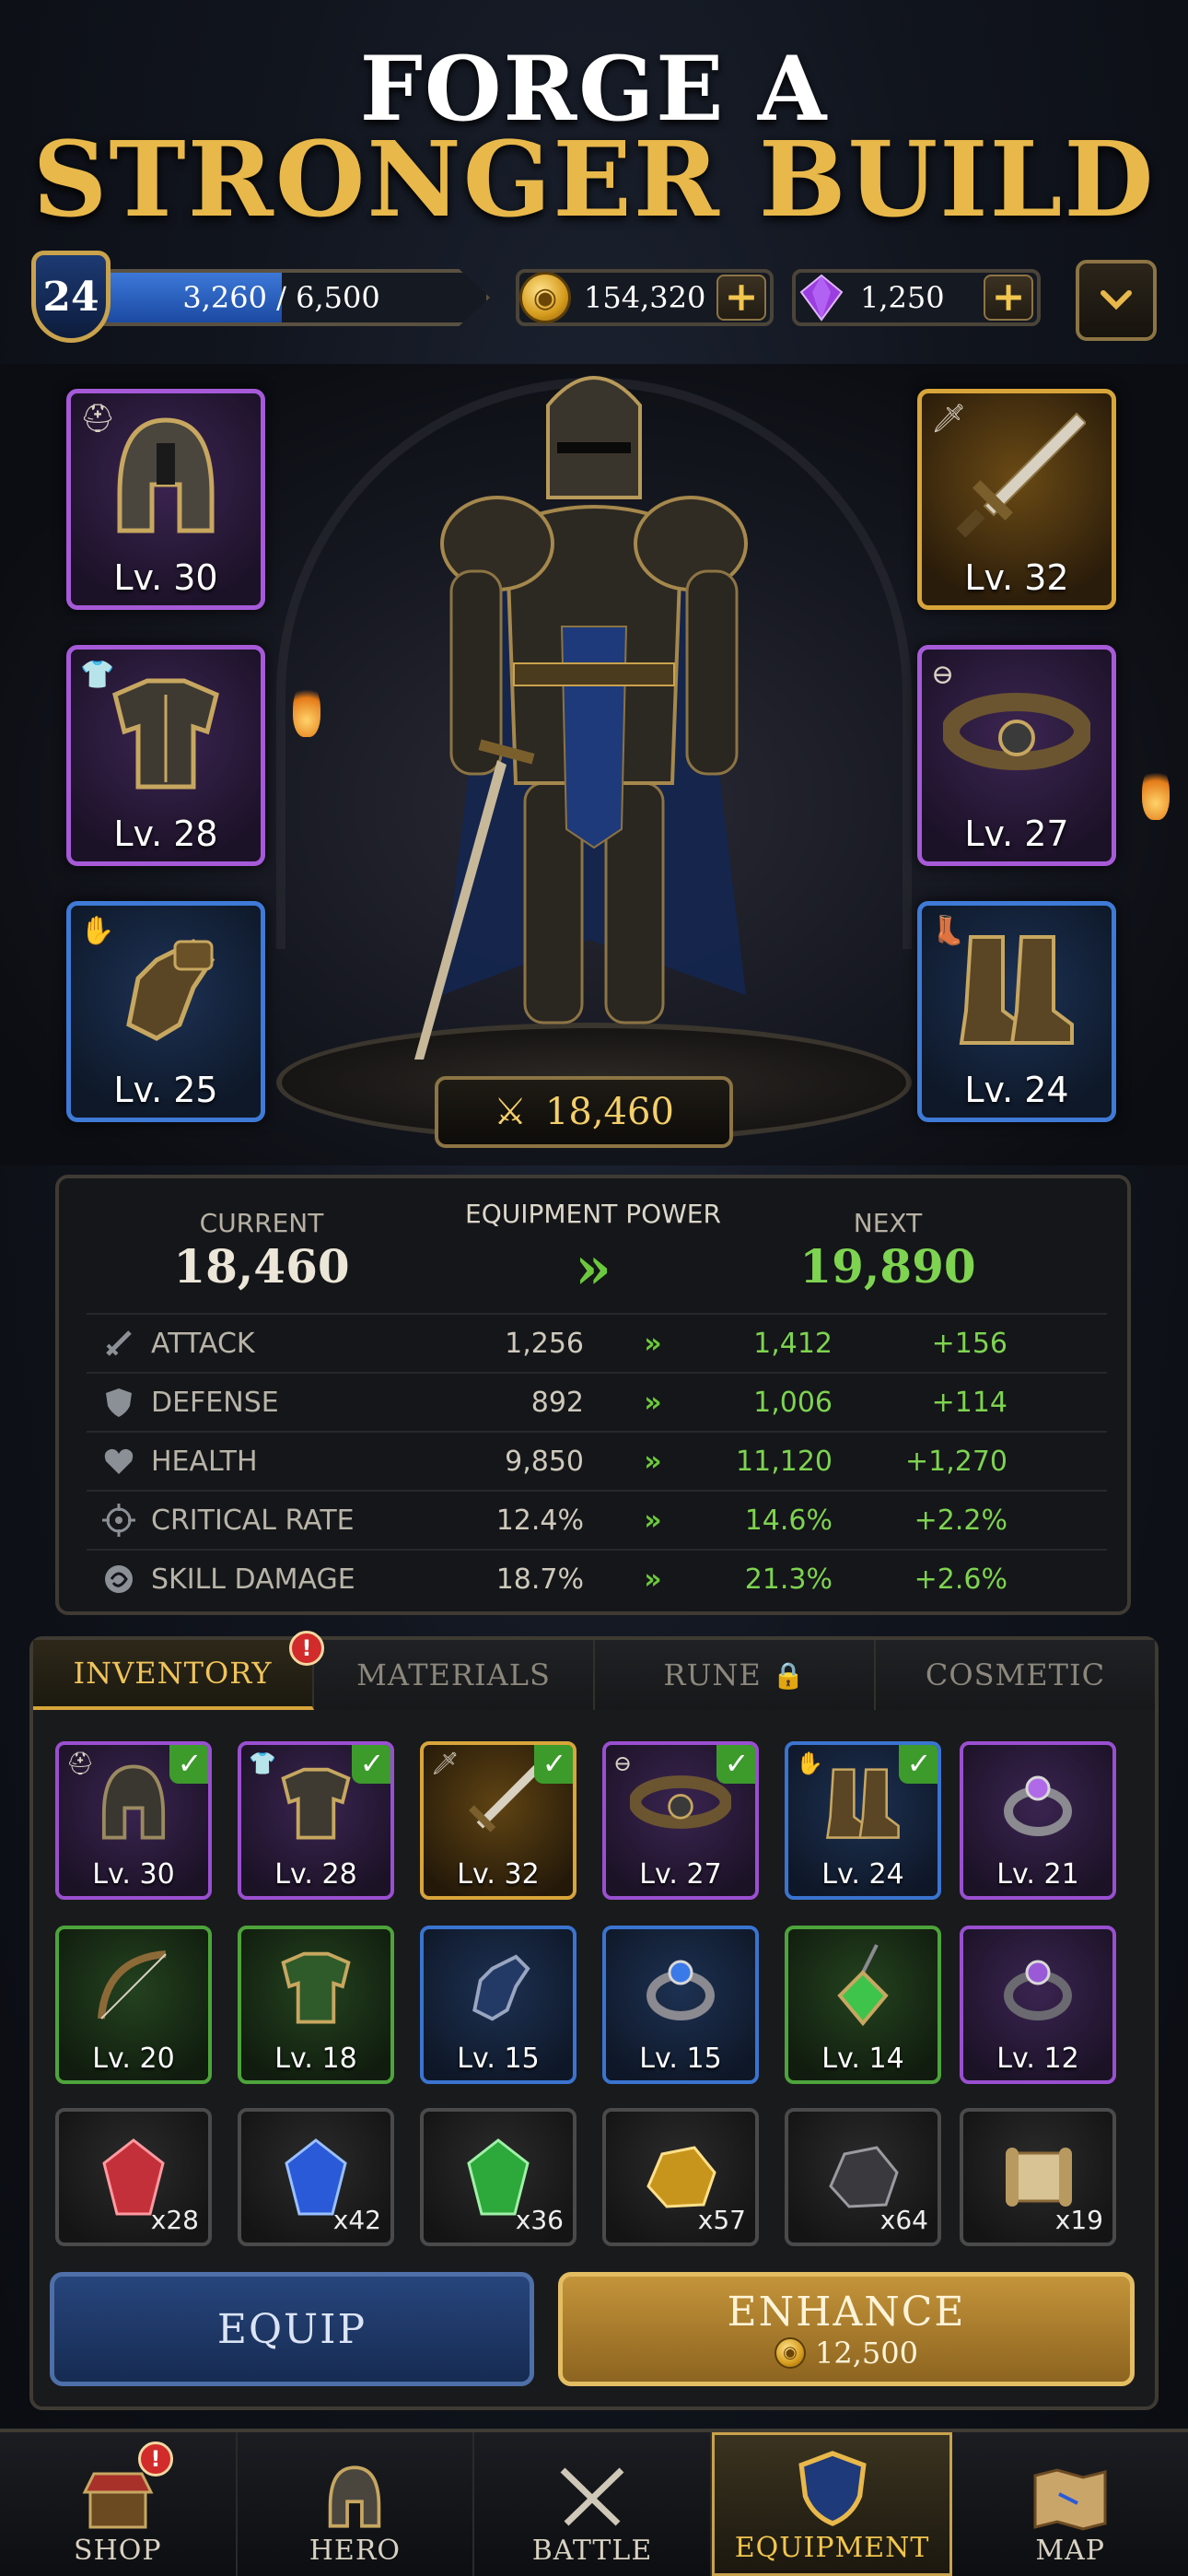  I want to click on material-quantity: x19, so click(1078, 2220).